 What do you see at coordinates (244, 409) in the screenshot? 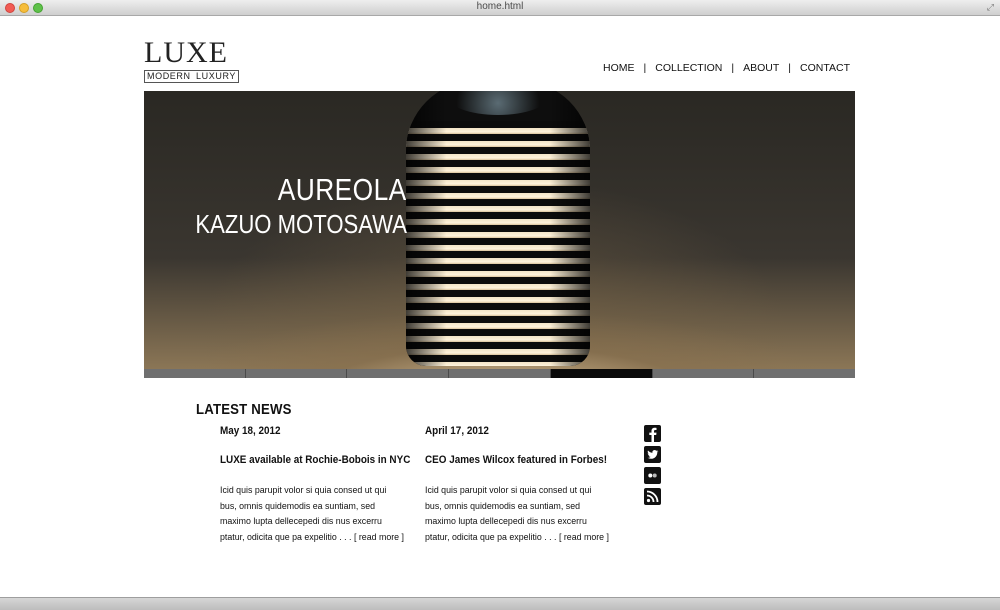
I see `latest-news-heading: LATEST NEWS` at bounding box center [244, 409].